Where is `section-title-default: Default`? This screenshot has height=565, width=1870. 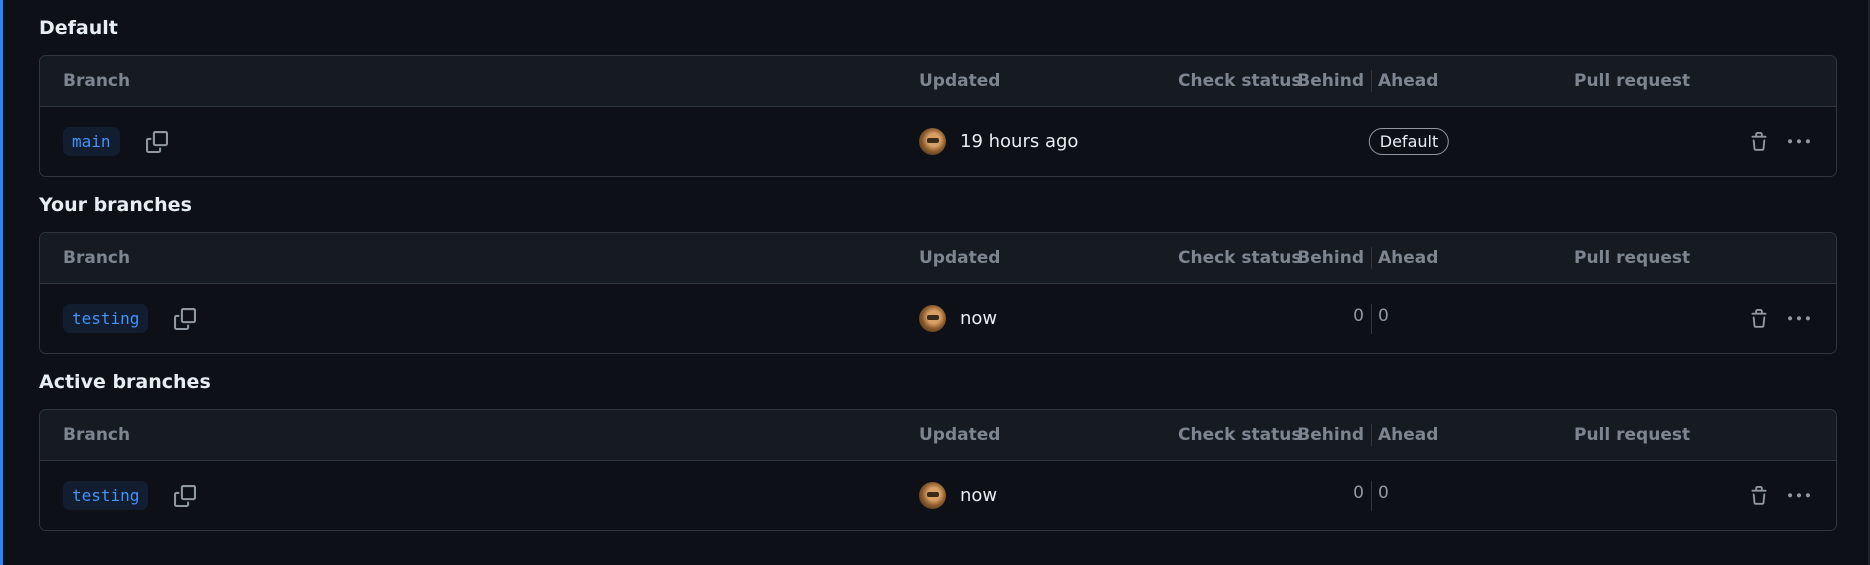
section-title-default: Default is located at coordinates (78, 28).